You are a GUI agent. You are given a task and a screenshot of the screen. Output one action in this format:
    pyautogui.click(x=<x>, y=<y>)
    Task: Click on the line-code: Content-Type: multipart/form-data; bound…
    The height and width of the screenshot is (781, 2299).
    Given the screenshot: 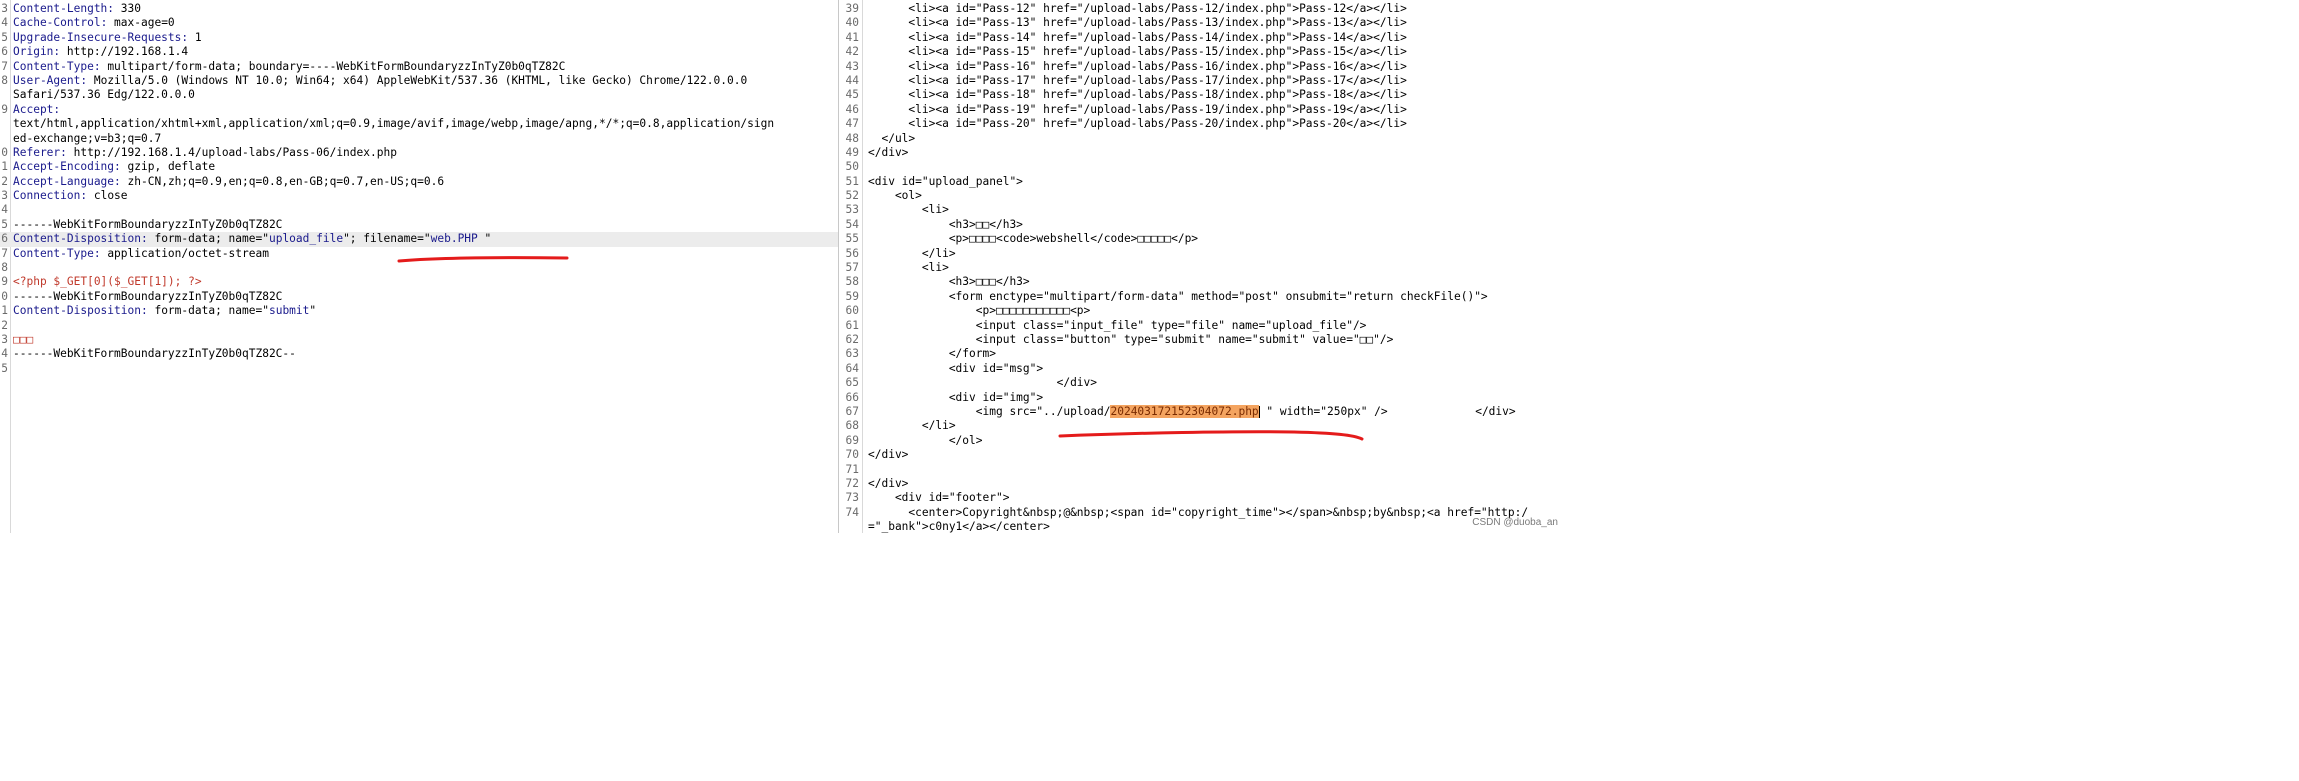 What is the action you would take?
    pyautogui.click(x=289, y=67)
    